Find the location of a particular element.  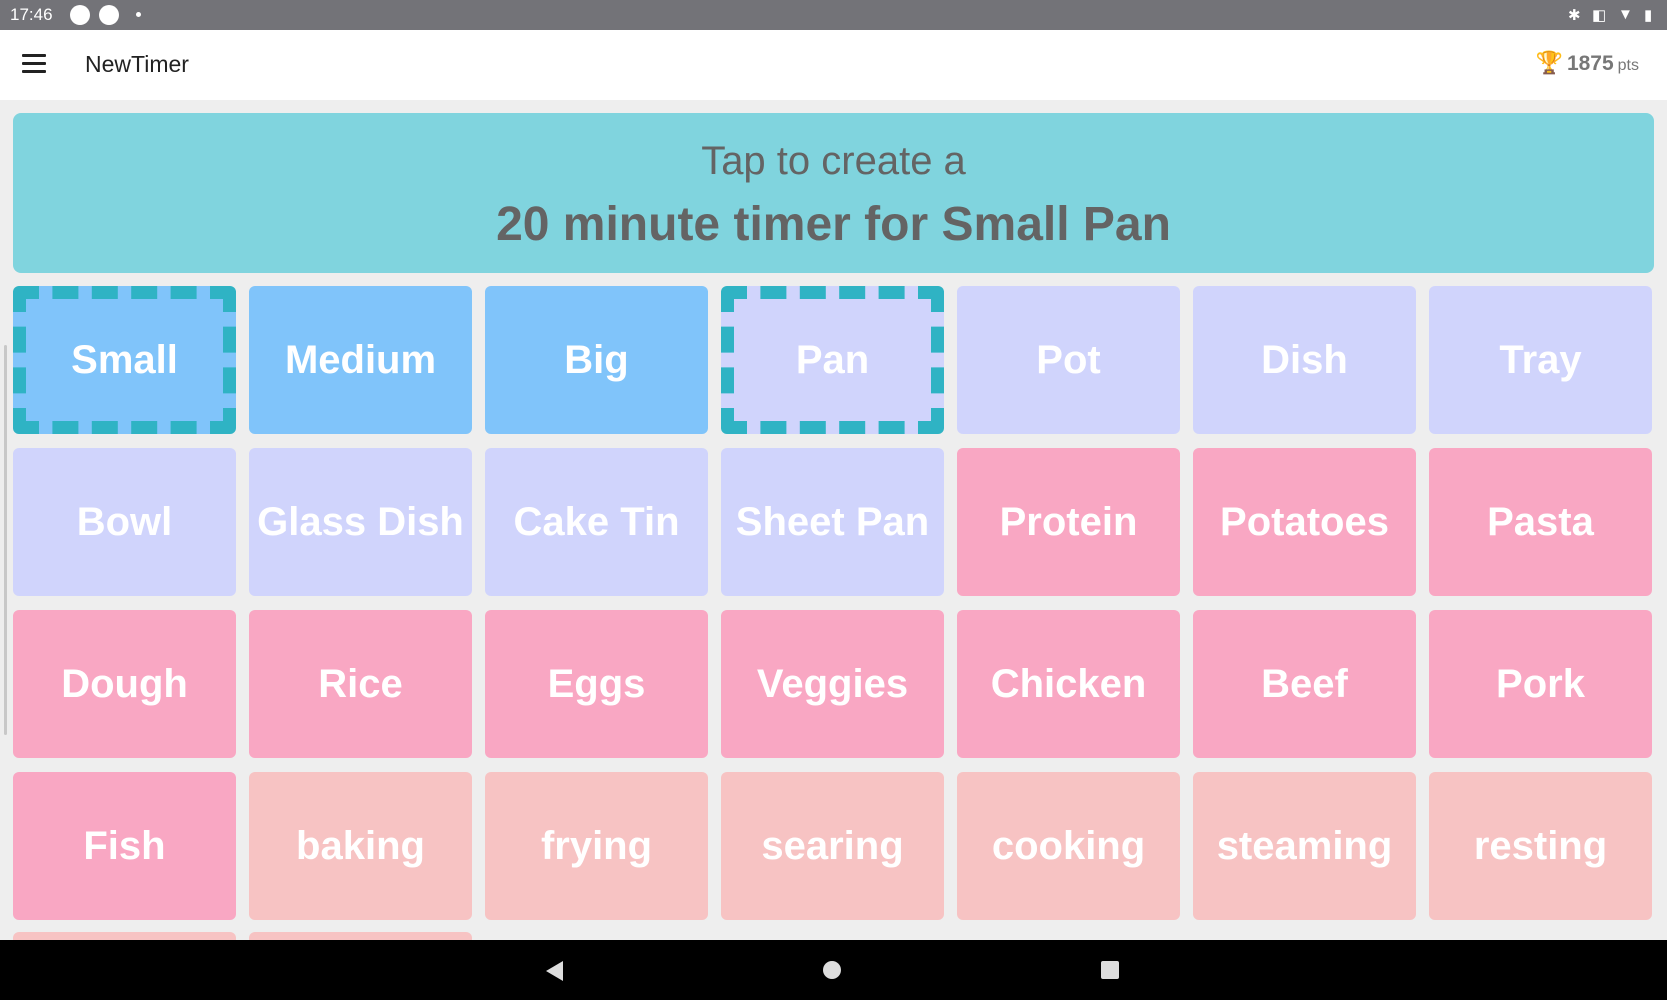

tile-sheet-pan: Sheet Pan is located at coordinates (832, 522).